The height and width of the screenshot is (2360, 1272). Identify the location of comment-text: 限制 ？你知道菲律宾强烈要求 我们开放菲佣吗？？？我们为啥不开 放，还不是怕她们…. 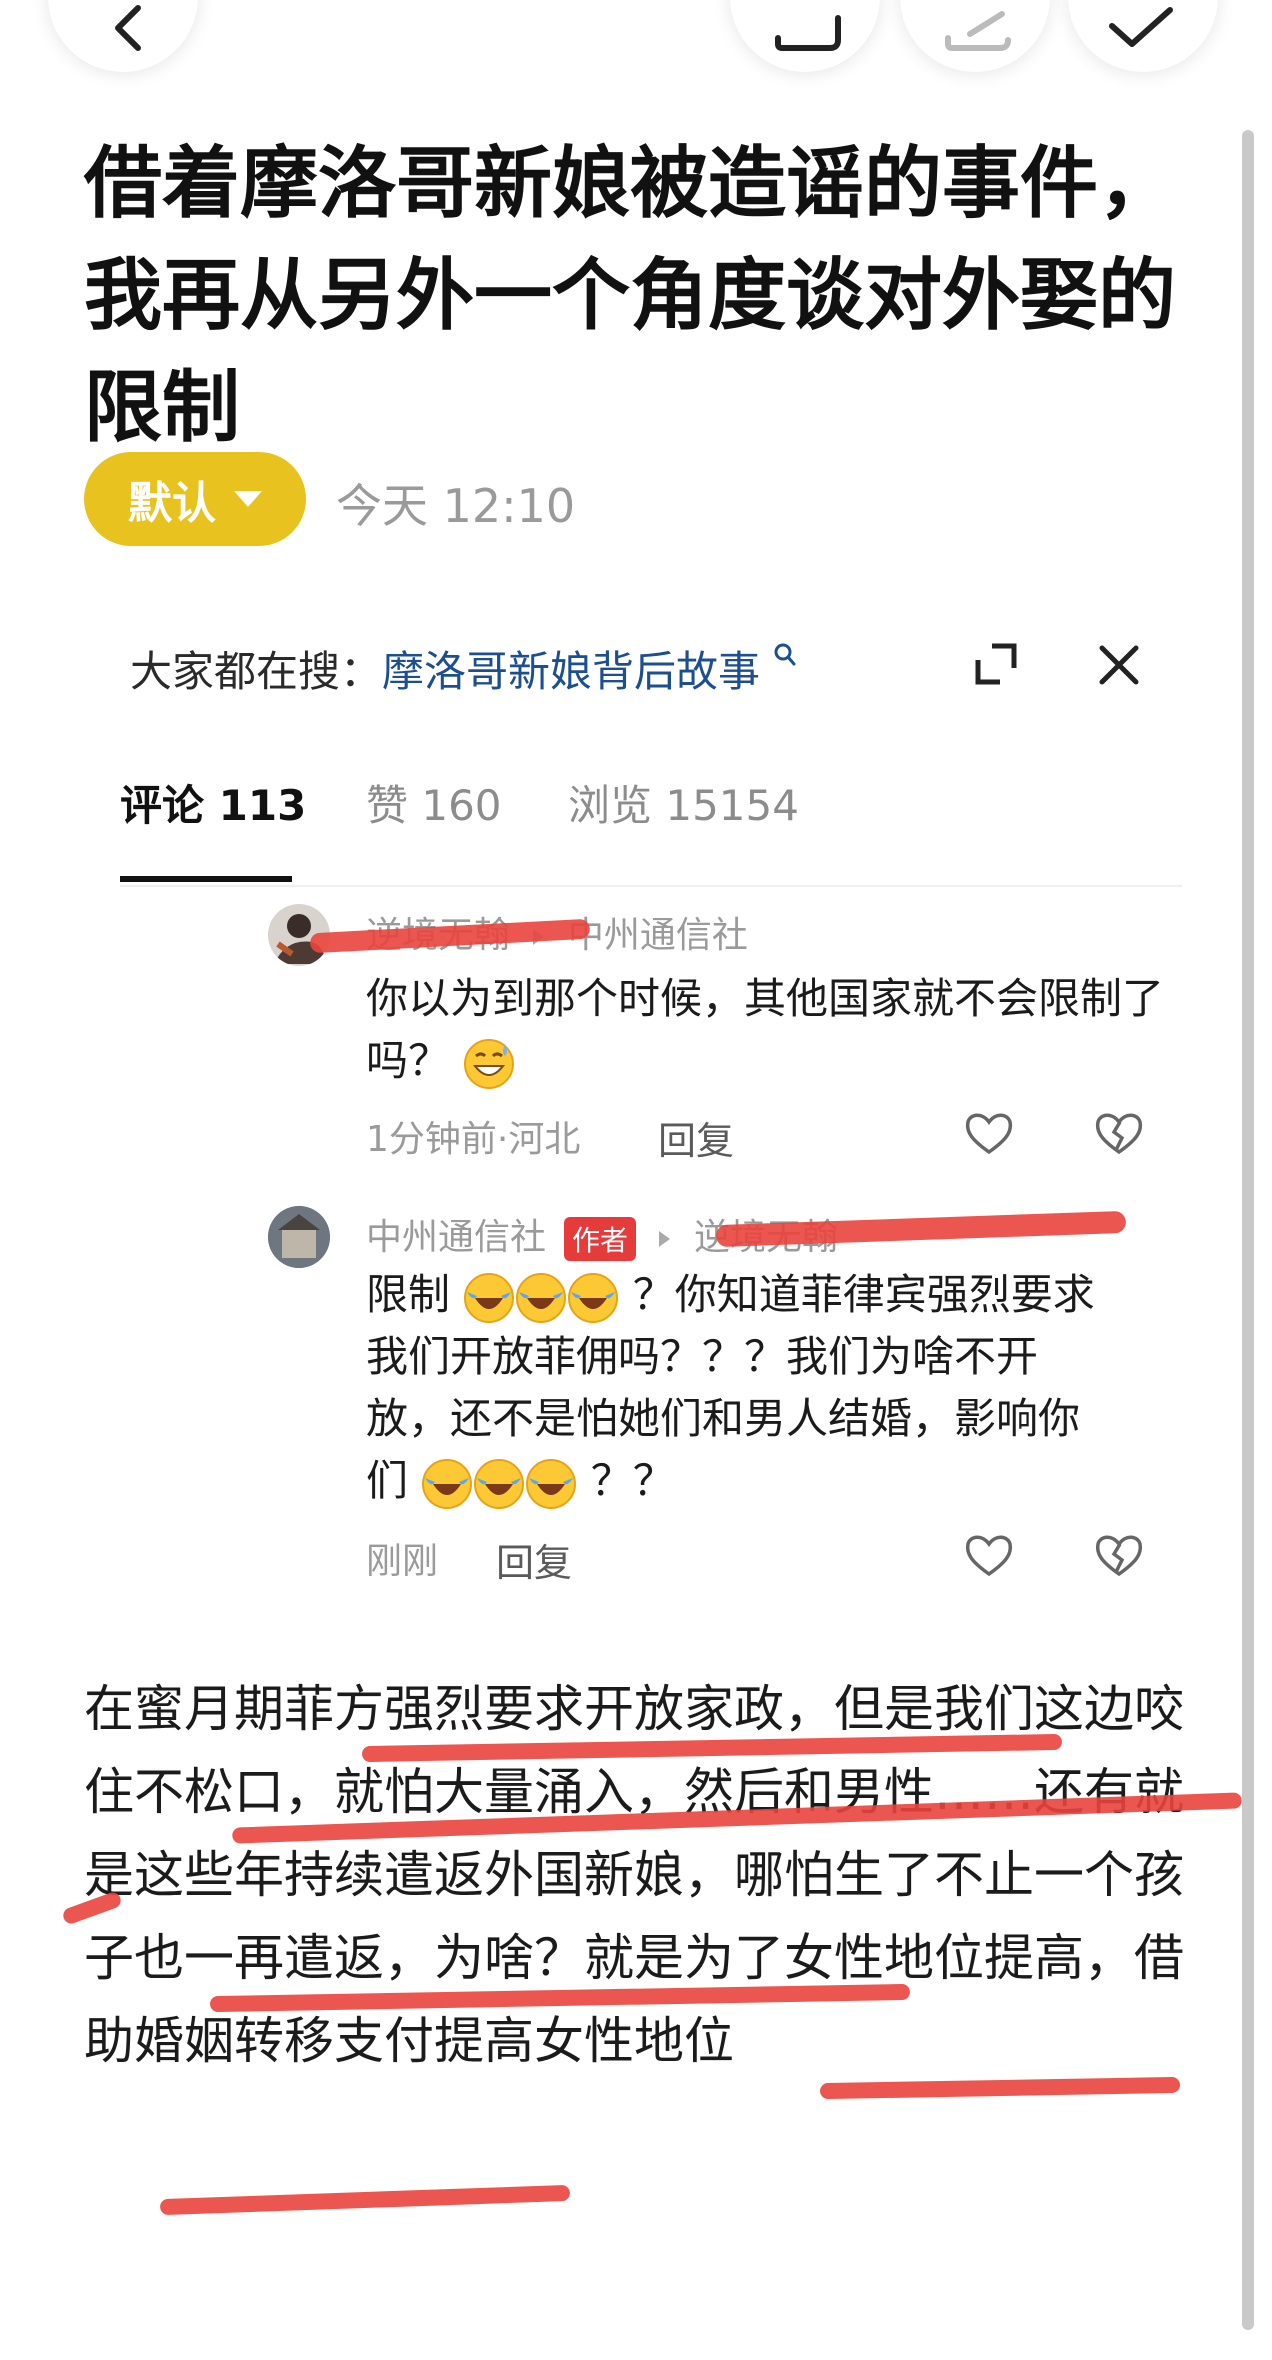
(766, 1388).